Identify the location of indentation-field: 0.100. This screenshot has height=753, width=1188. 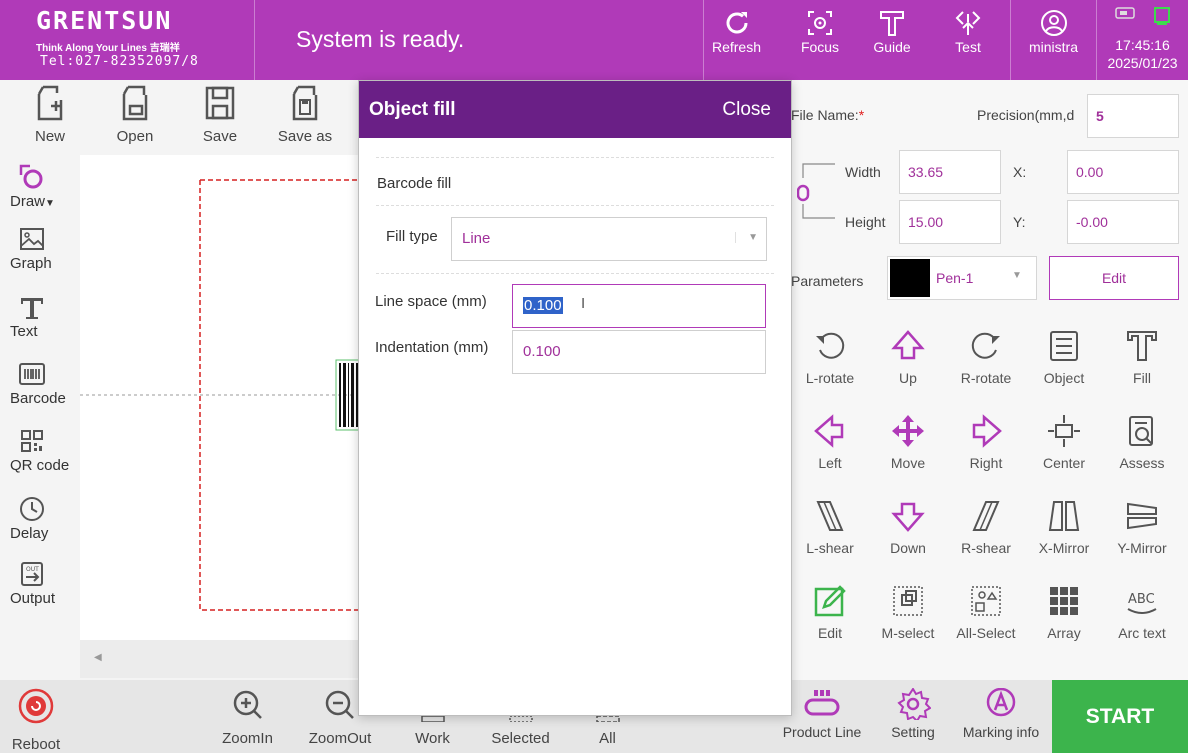
(639, 352).